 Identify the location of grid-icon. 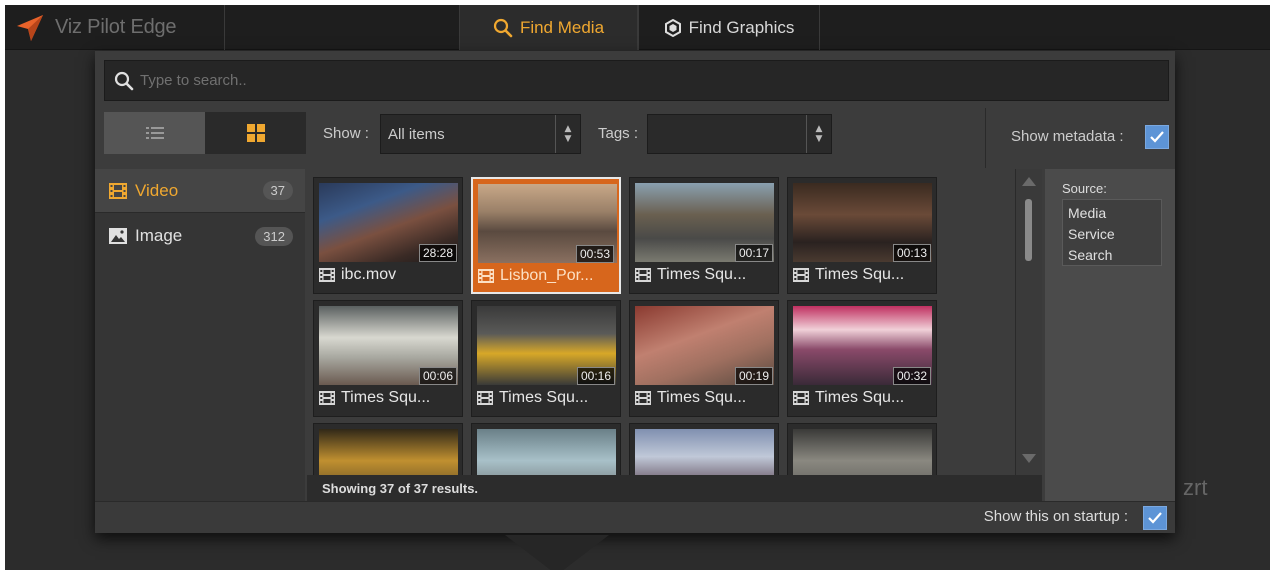
(255, 133).